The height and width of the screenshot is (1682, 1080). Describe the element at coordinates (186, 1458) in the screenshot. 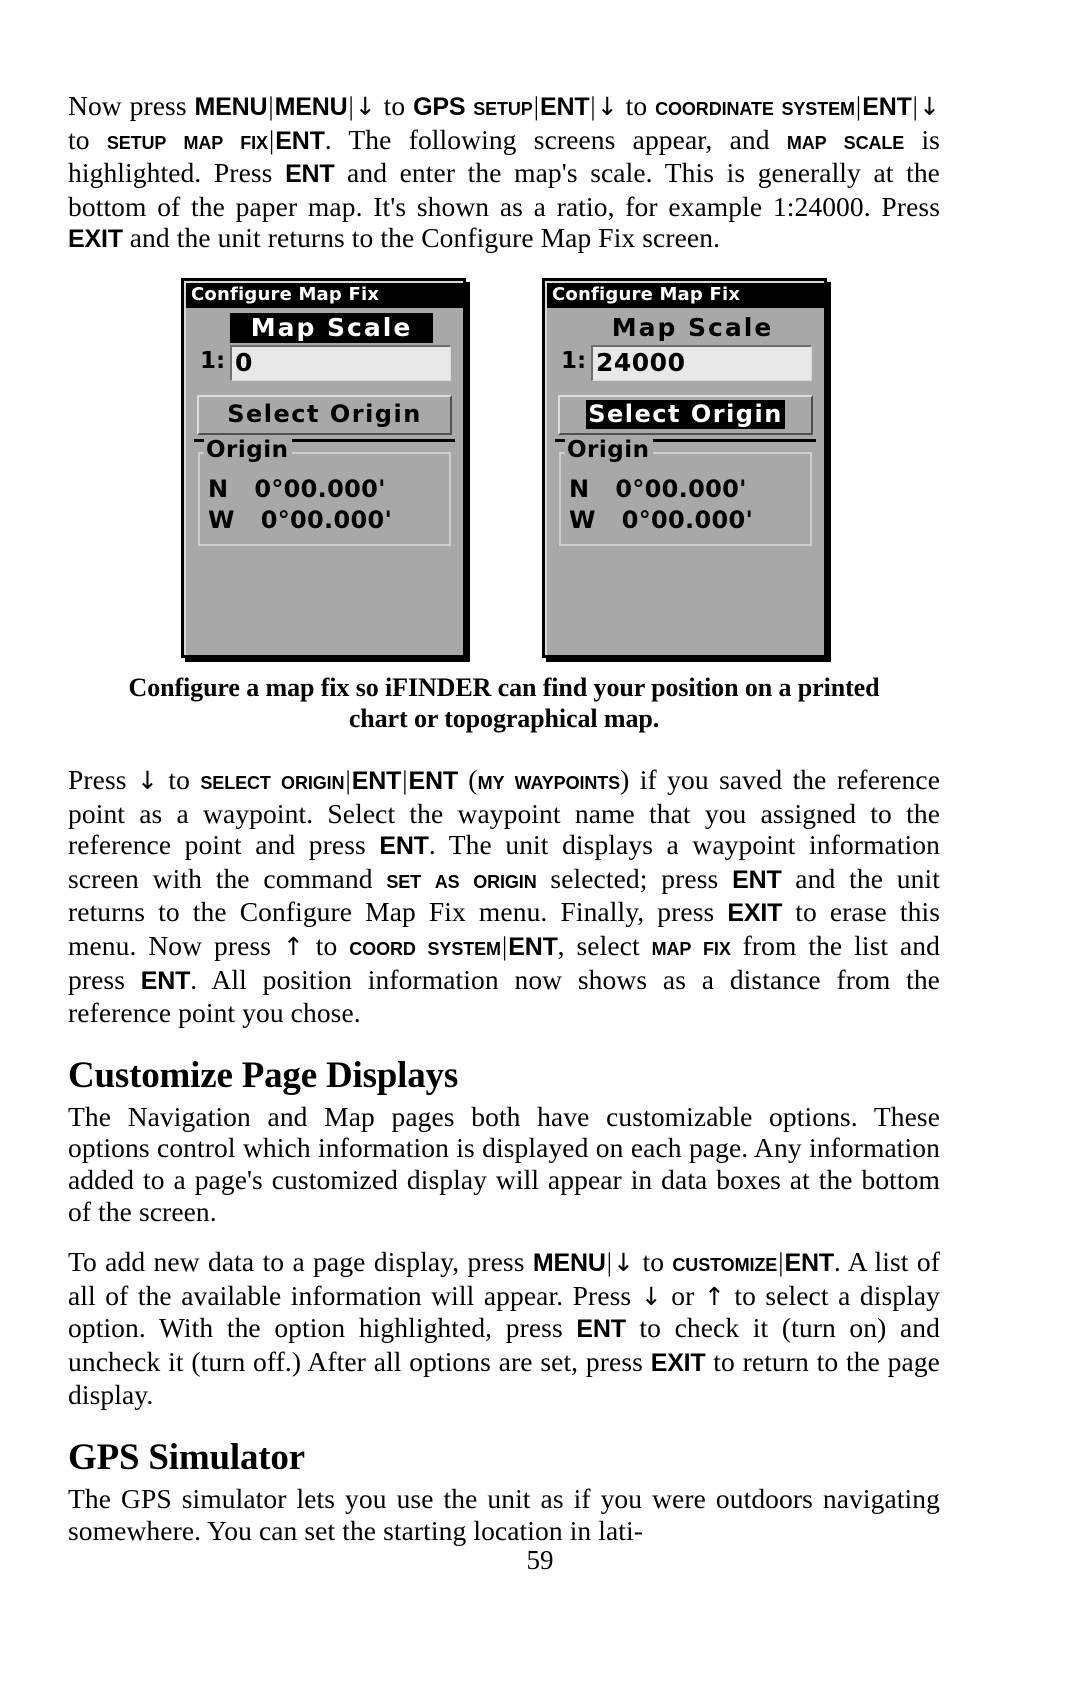

I see `heading-gps-simulator: GPS Simulator` at that location.